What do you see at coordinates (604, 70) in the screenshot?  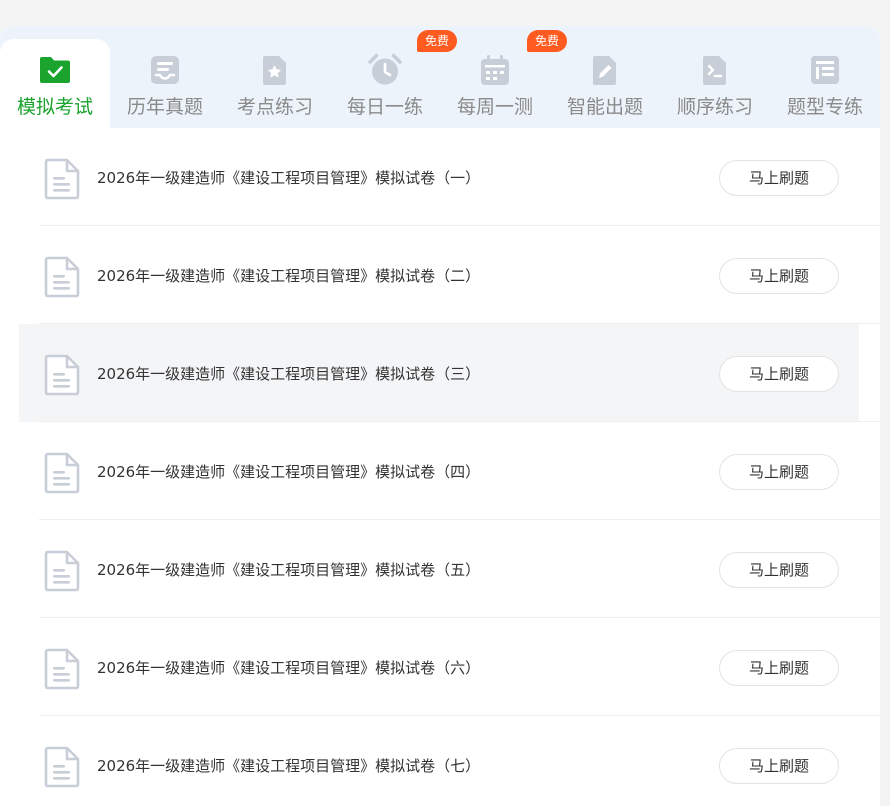 I see `pencil-document-icon` at bounding box center [604, 70].